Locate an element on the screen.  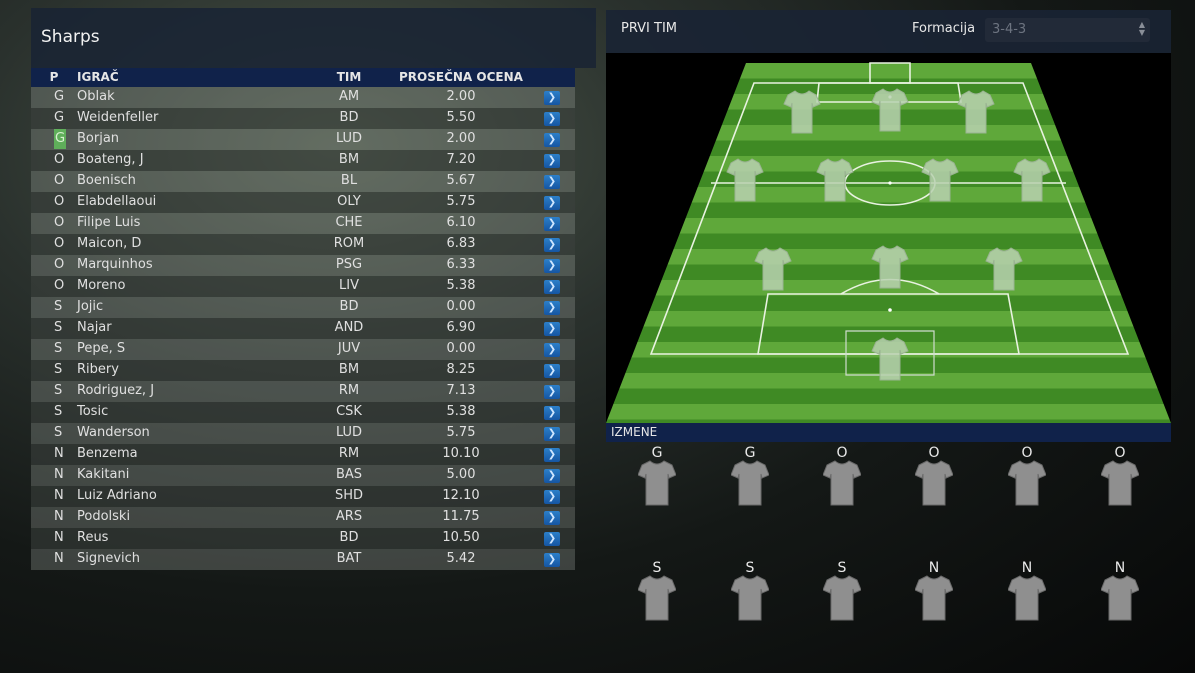
player-rating: 12.10 is located at coordinates (461, 495).